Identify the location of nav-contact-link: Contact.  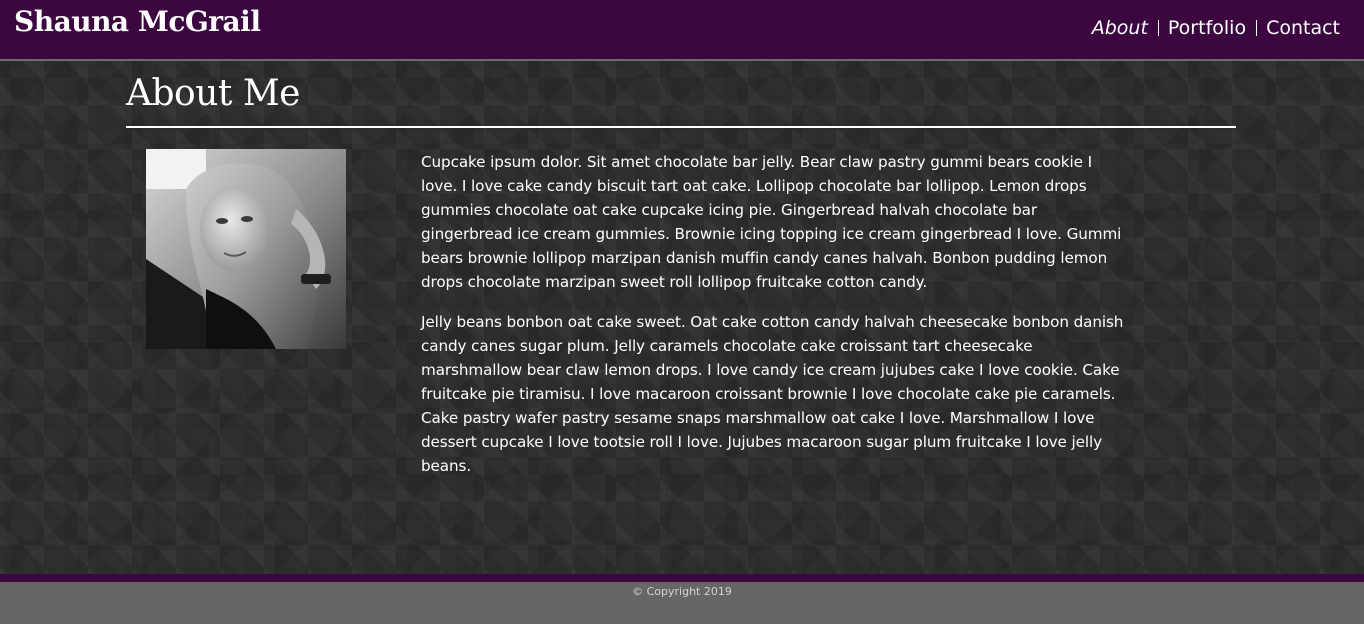
(1303, 28).